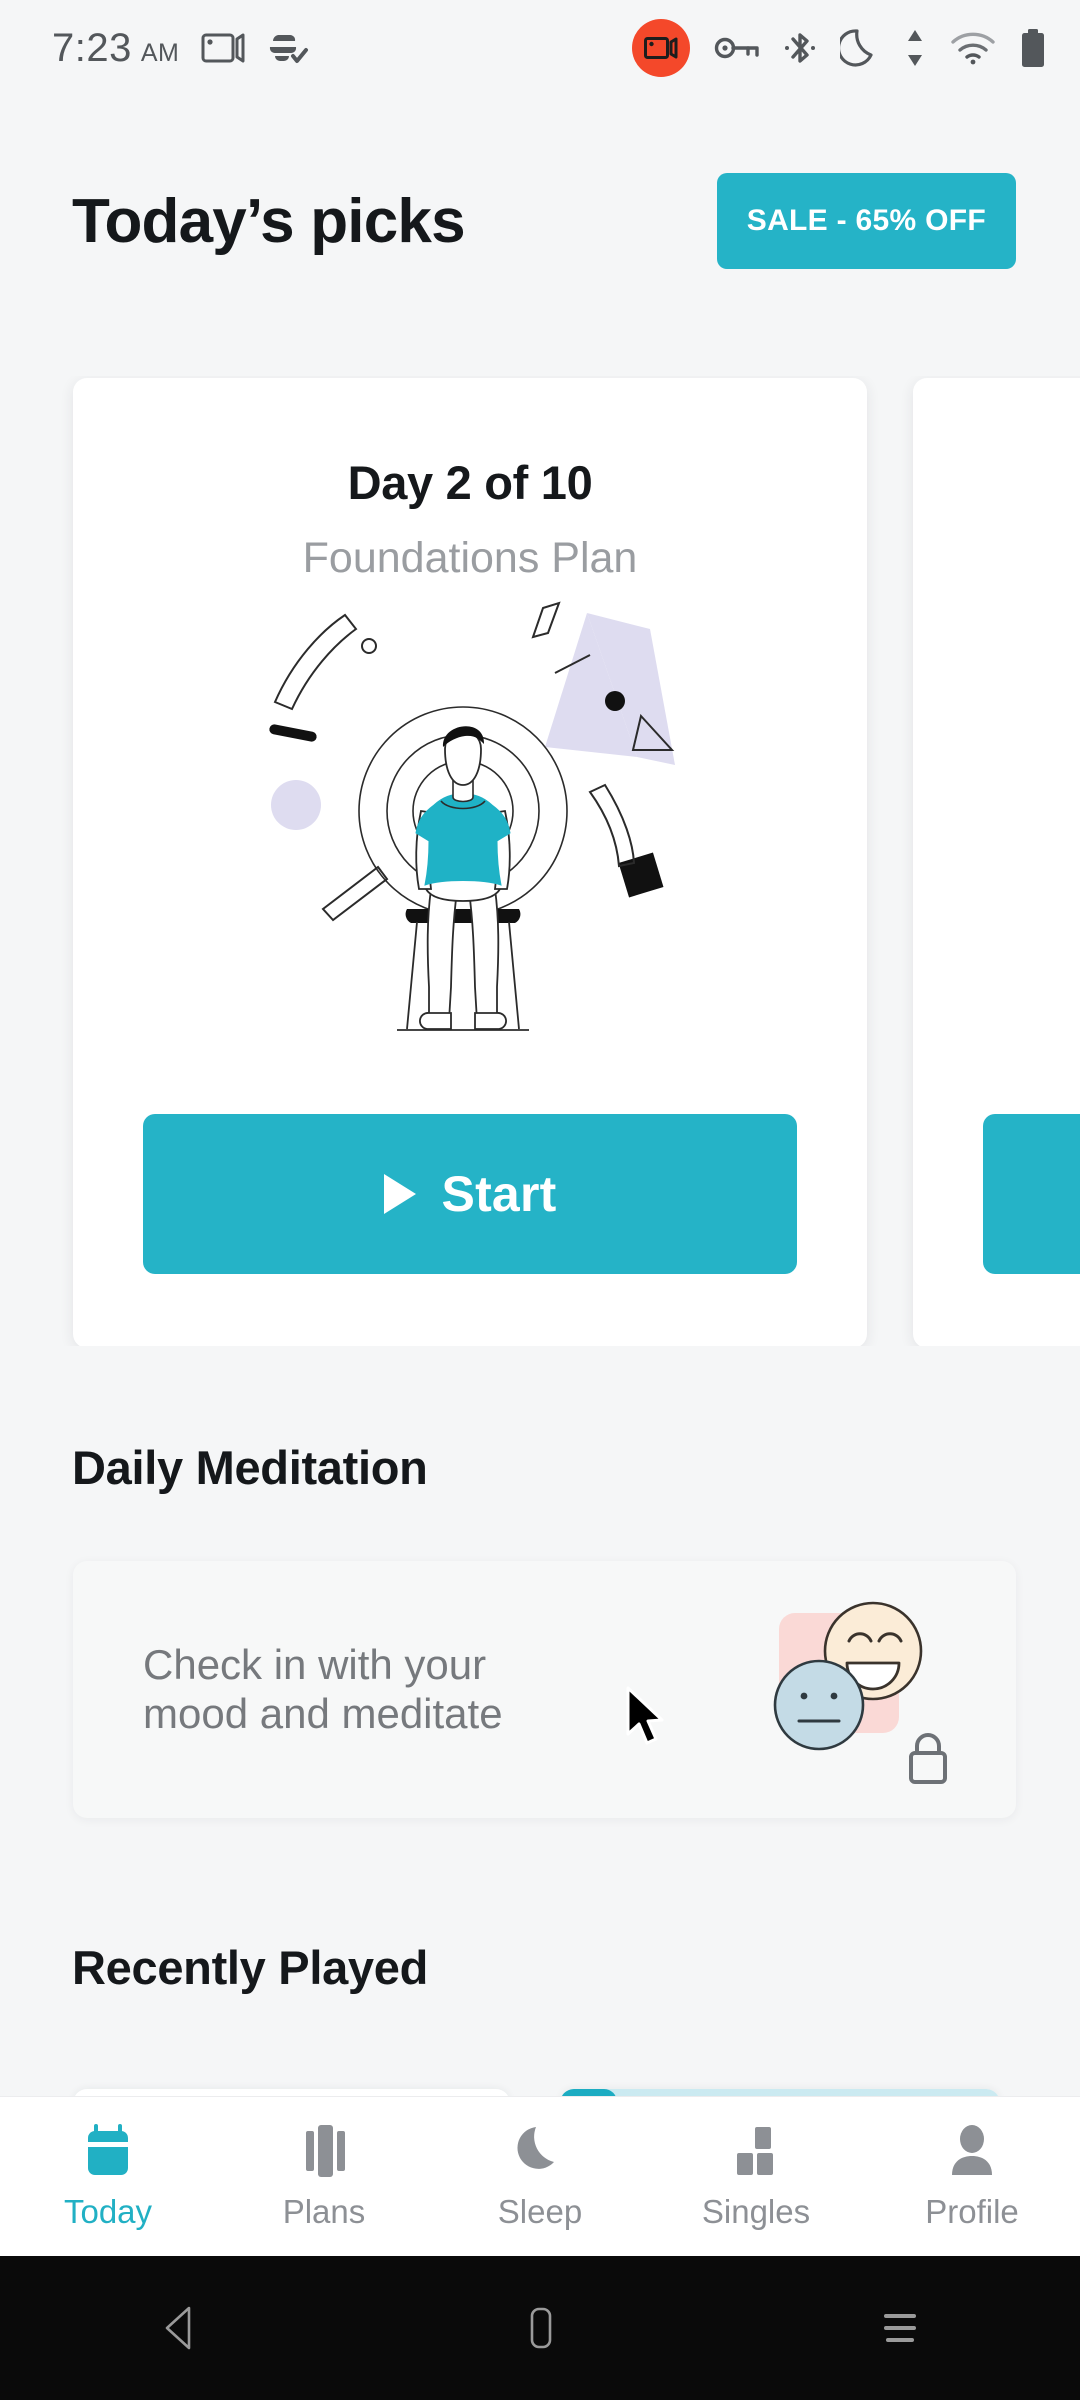 This screenshot has height=2400, width=1080. I want to click on vpn-key-icon, so click(737, 48).